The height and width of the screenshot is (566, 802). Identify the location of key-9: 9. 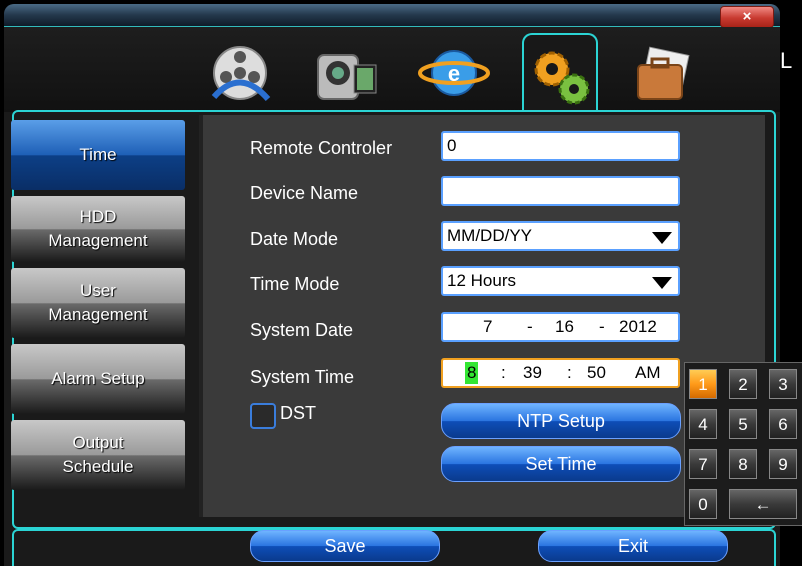
(783, 464).